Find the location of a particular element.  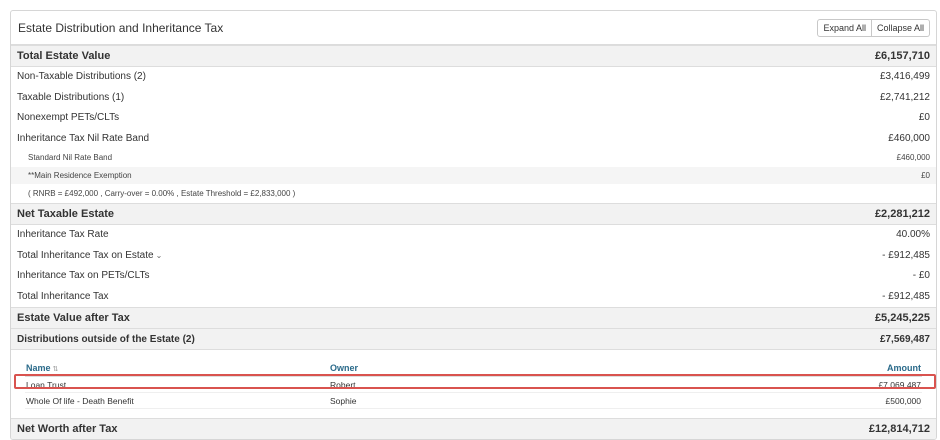

taxable-label: Taxable Distributions (1) is located at coordinates (71, 97).